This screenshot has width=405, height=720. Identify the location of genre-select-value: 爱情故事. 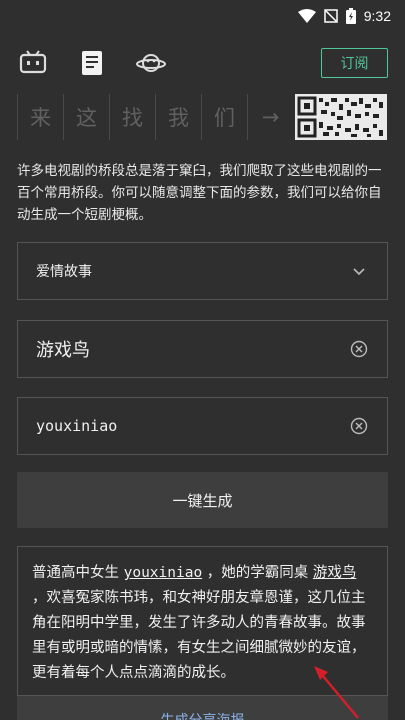
(64, 272).